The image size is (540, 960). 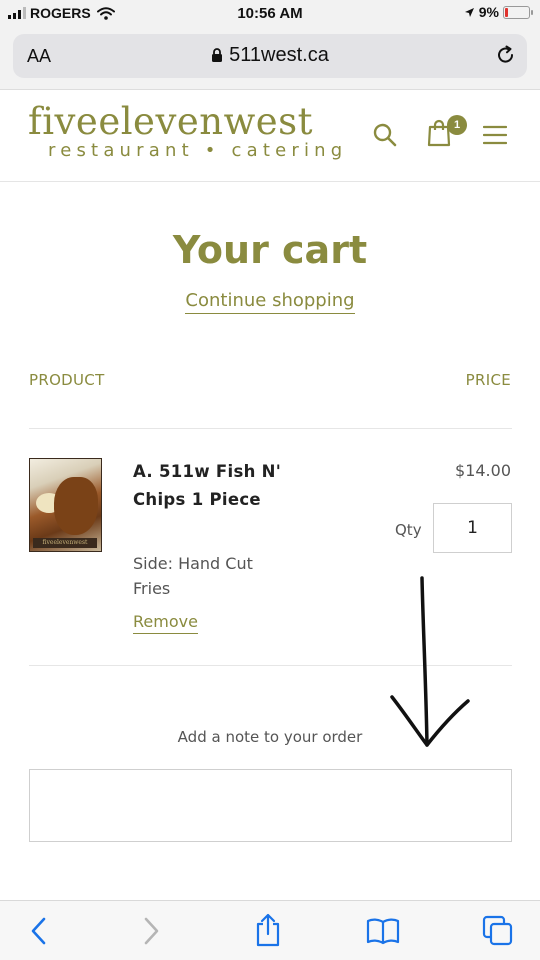 What do you see at coordinates (383, 931) in the screenshot?
I see `bookmarks-icon` at bounding box center [383, 931].